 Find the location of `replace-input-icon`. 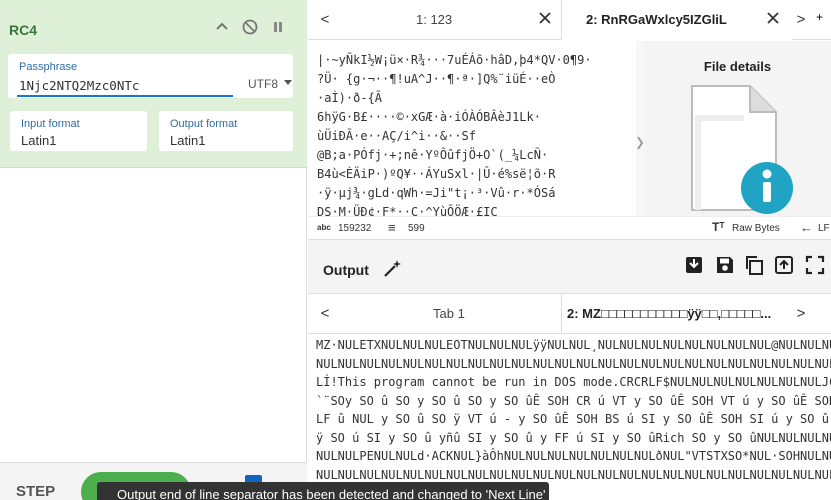

replace-input-icon is located at coordinates (784, 265).